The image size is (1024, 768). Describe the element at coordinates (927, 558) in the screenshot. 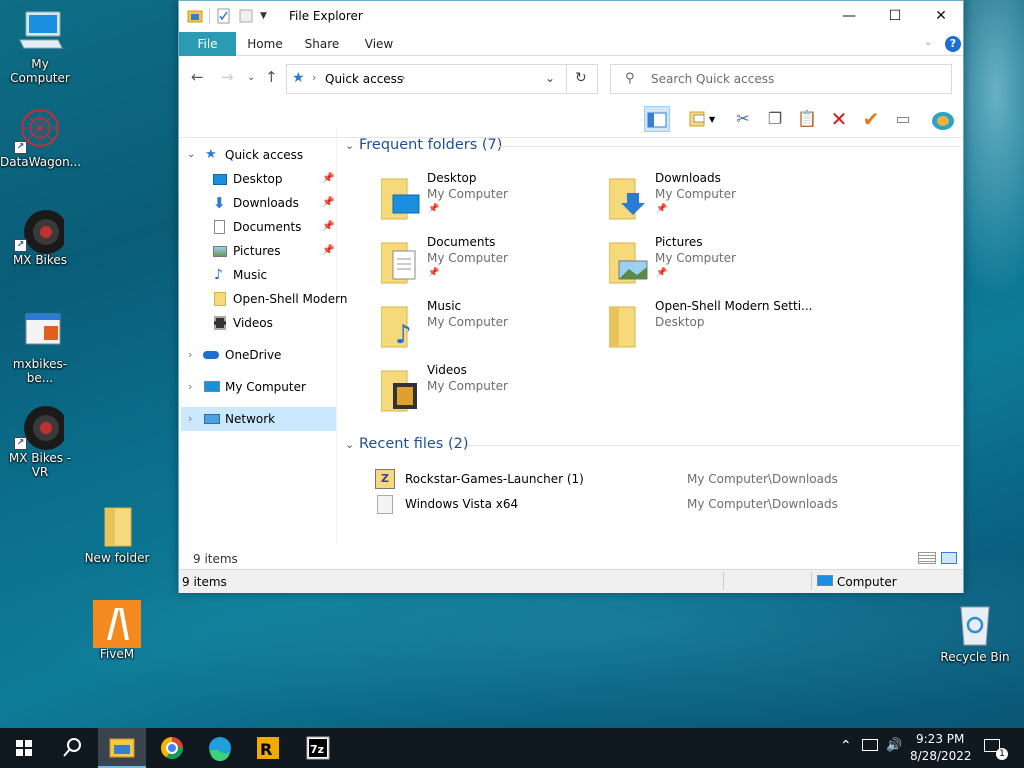

I see `details-view-icon` at that location.